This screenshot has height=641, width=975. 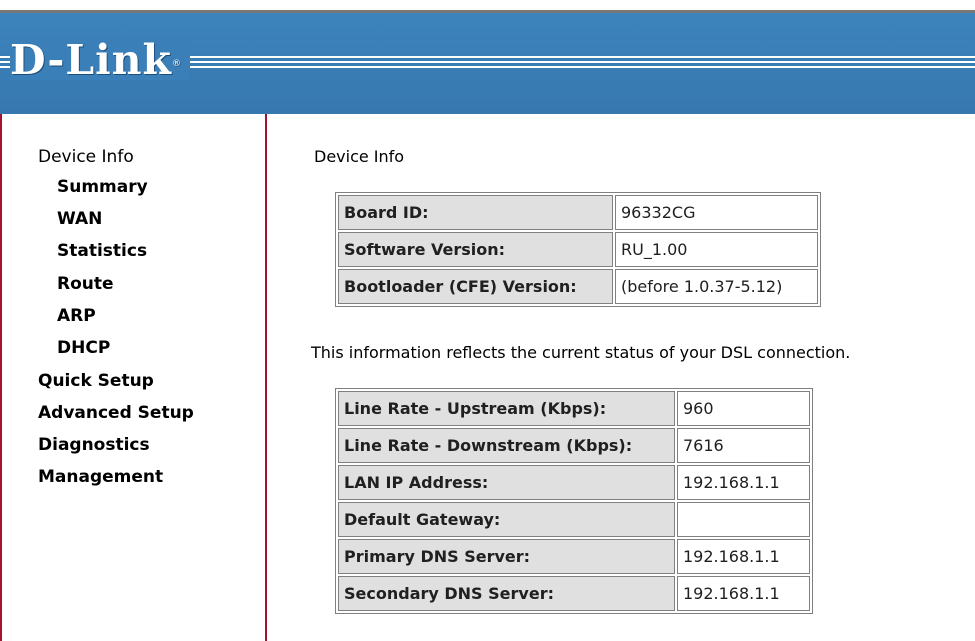 What do you see at coordinates (716, 249) in the screenshot?
I see `table-value-cell: RU_1.00` at bounding box center [716, 249].